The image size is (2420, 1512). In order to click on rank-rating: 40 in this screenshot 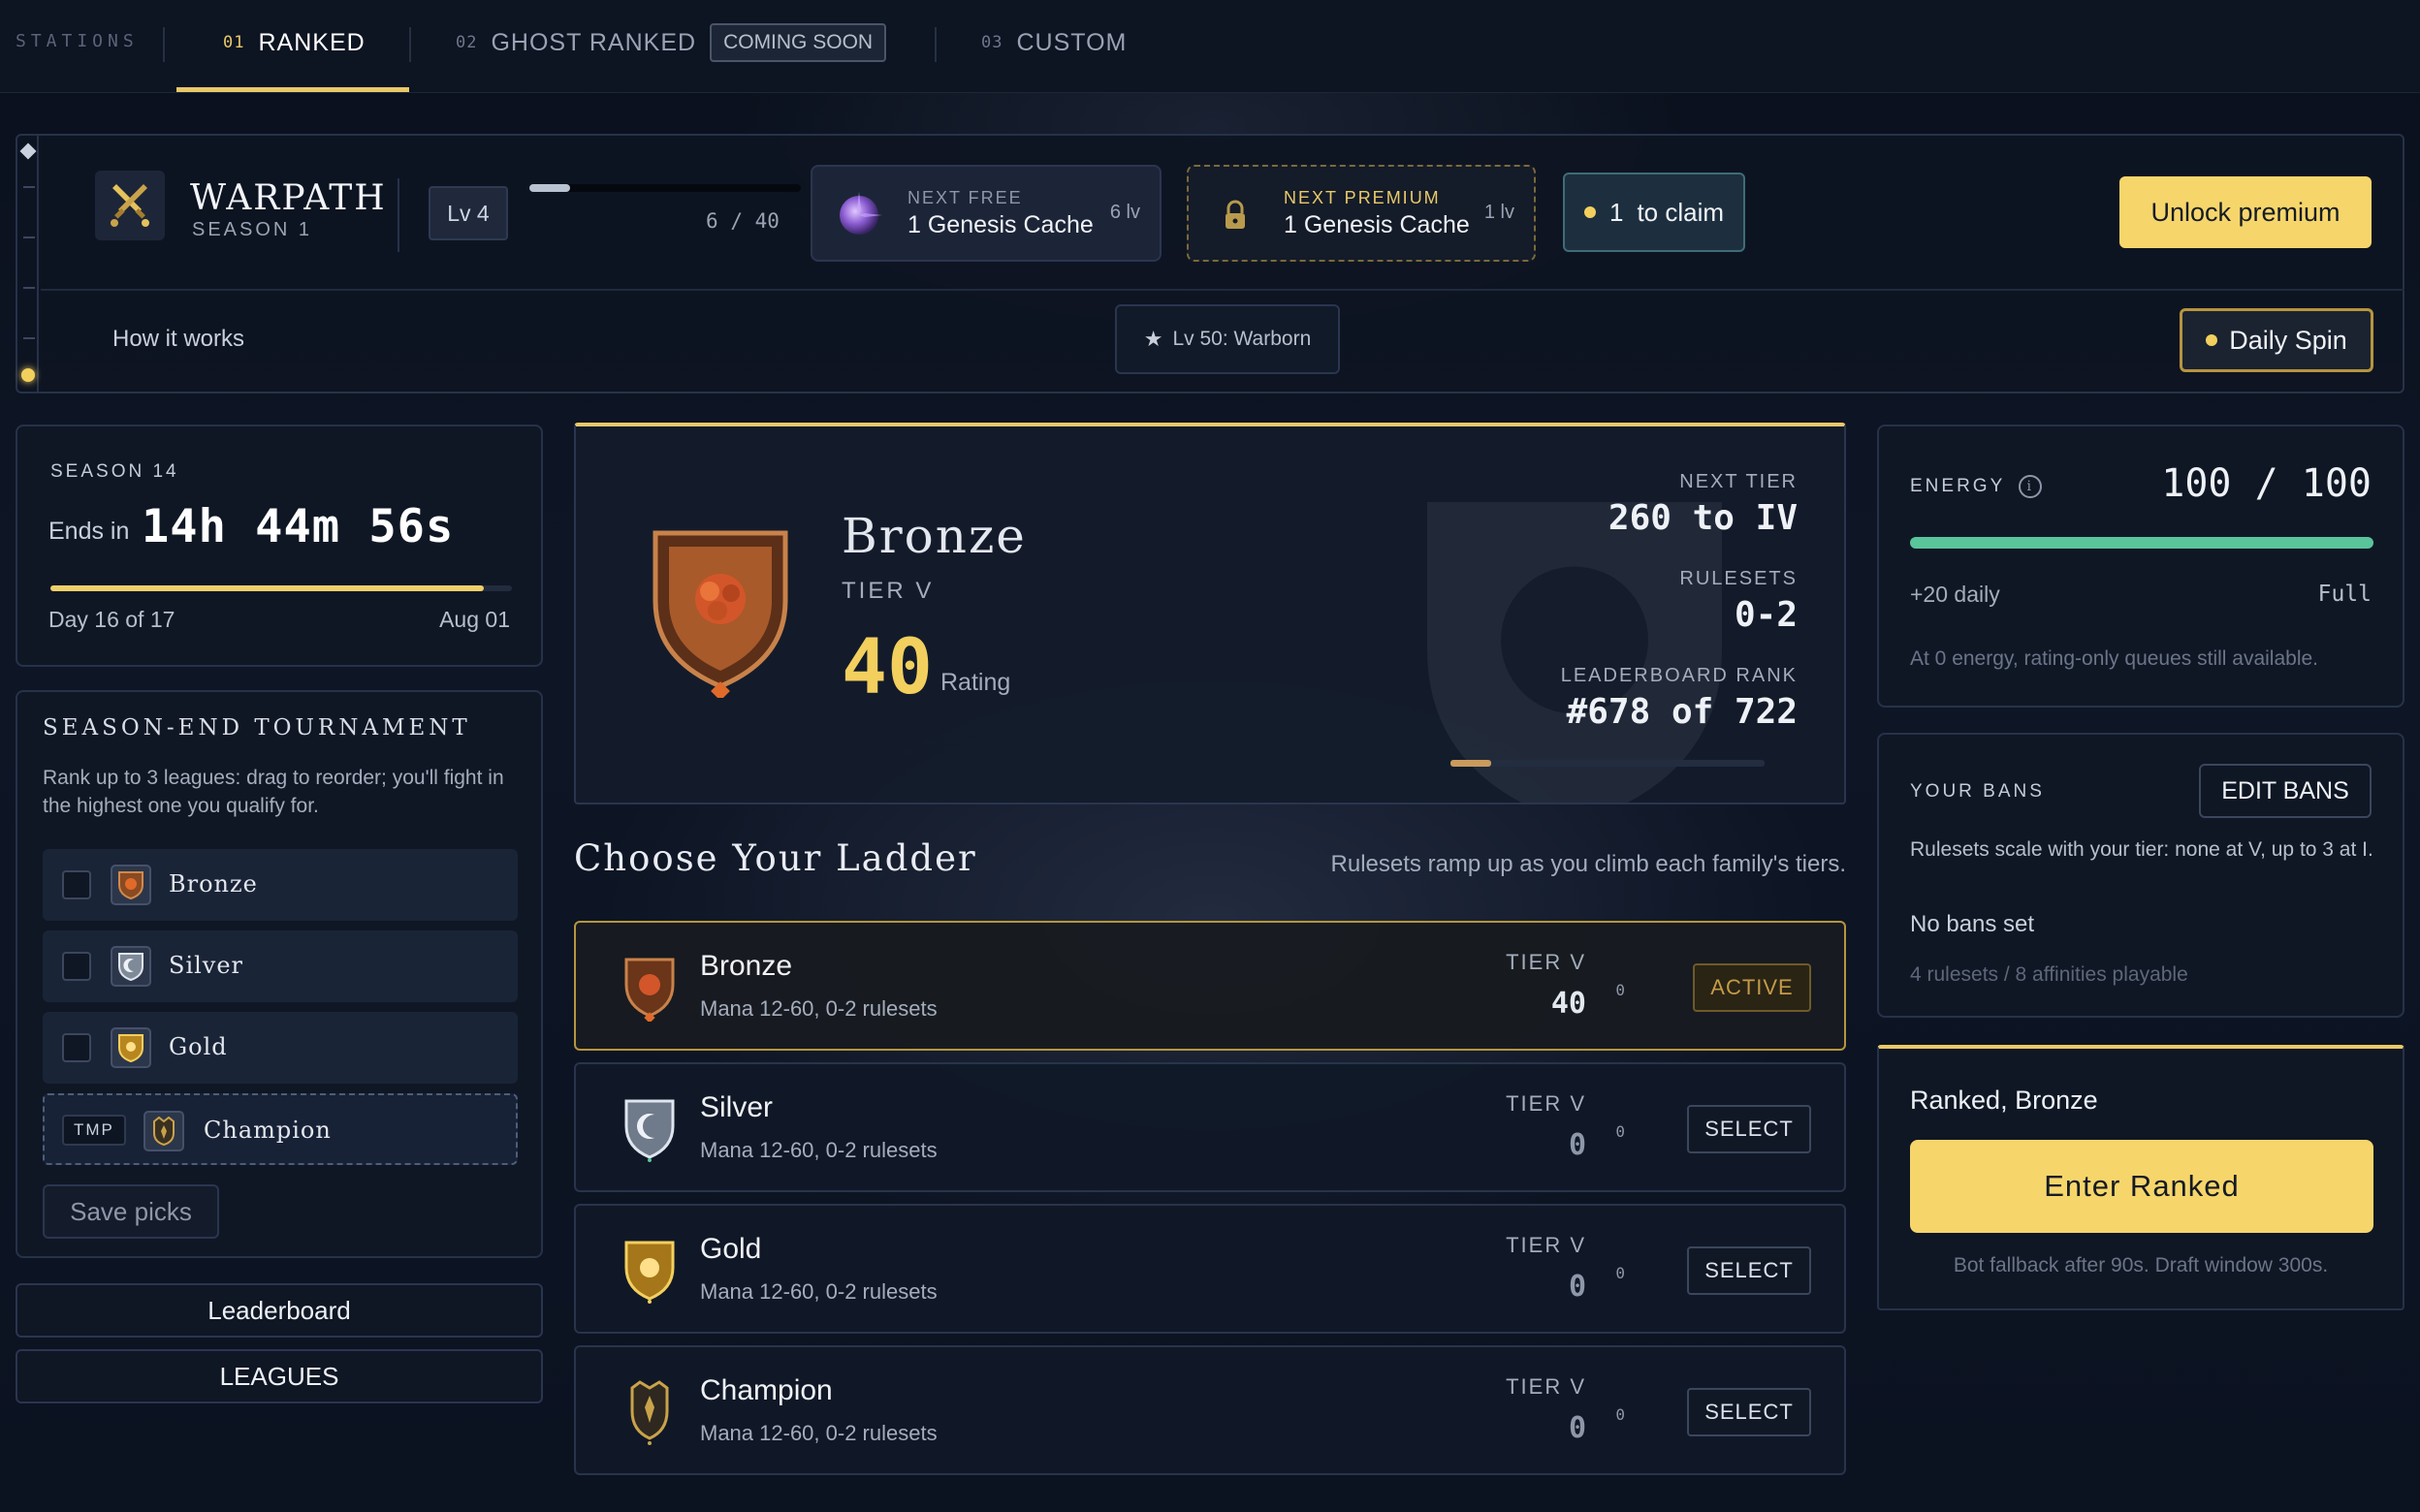, I will do `click(887, 668)`.